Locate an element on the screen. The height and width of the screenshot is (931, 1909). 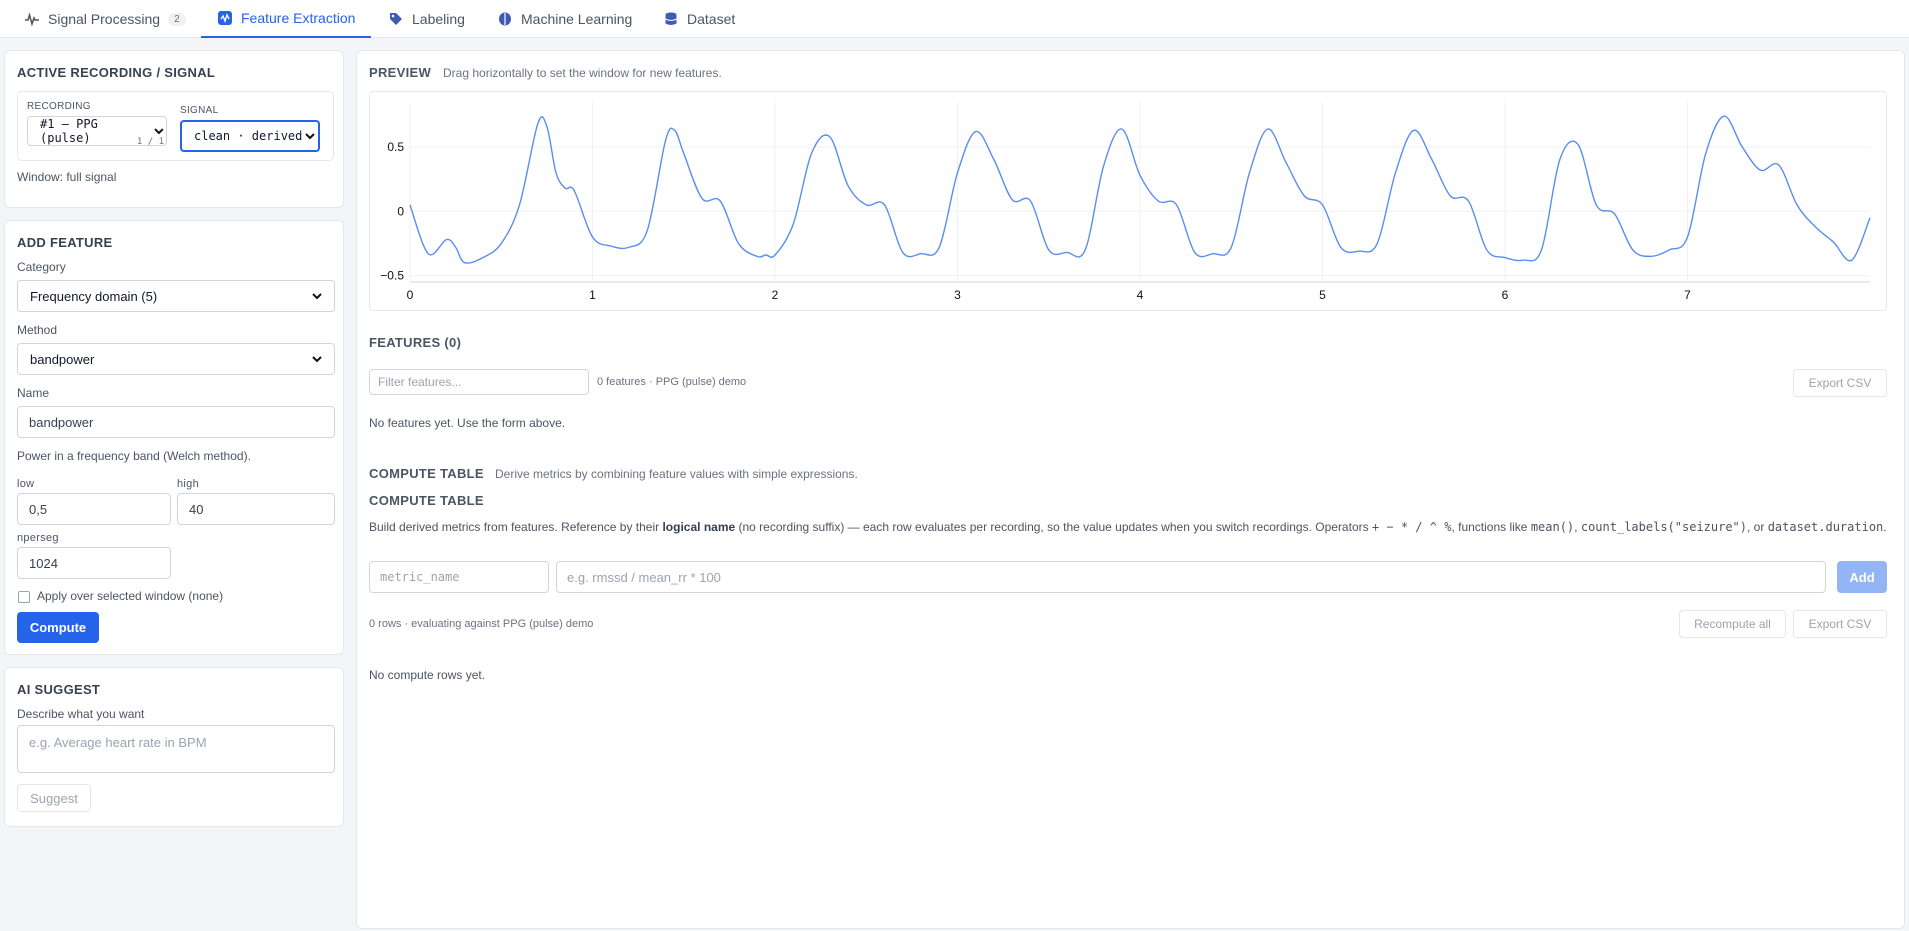
window-text: Window: full signal is located at coordinates (67, 177).